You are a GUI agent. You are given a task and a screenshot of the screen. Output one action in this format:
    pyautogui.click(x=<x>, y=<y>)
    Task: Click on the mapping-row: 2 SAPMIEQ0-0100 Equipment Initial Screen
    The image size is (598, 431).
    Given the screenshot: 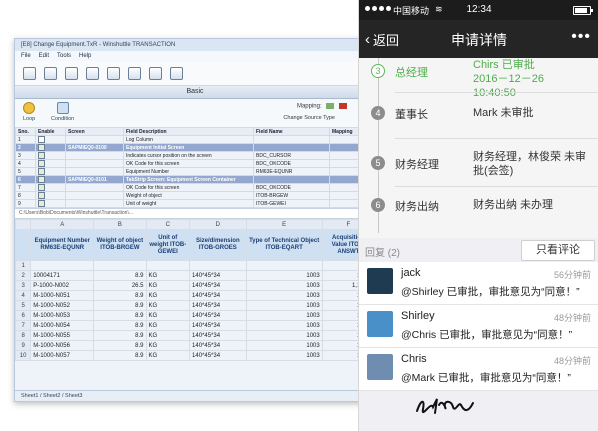 What is the action you would take?
    pyautogui.click(x=195, y=147)
    